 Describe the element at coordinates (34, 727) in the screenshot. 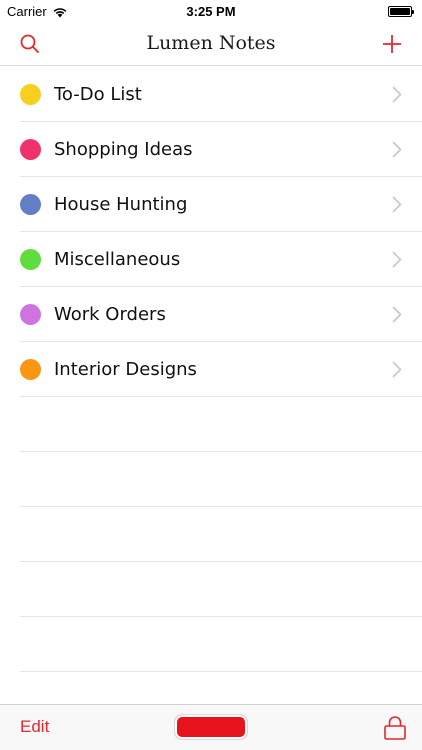

I see `edit-button: Edit` at that location.